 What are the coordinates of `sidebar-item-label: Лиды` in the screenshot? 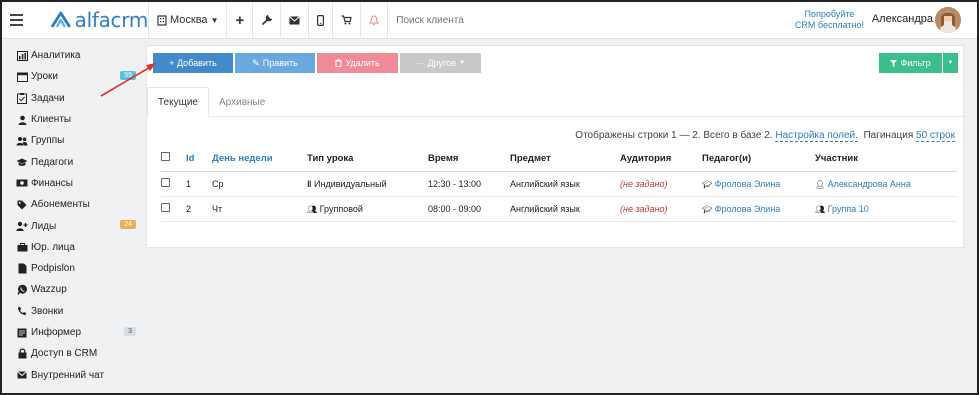 It's located at (44, 226).